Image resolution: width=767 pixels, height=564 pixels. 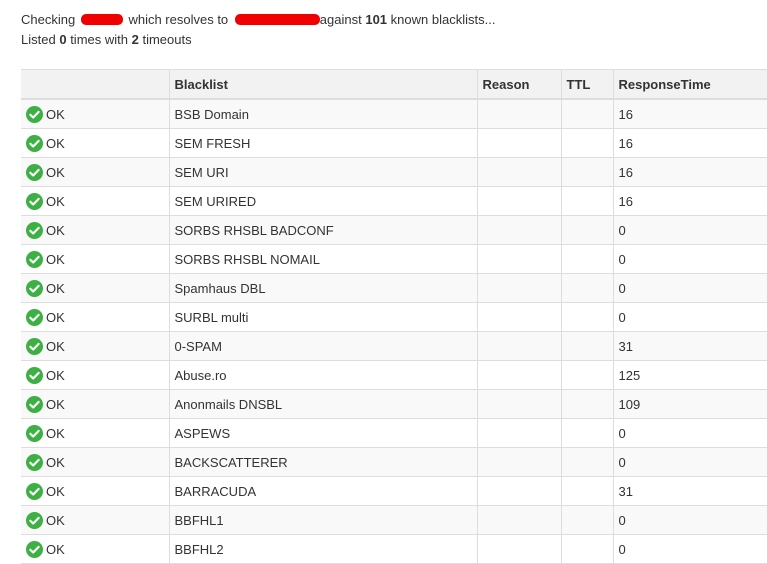 What do you see at coordinates (323, 491) in the screenshot?
I see `blacklist-name: BARRACUDA` at bounding box center [323, 491].